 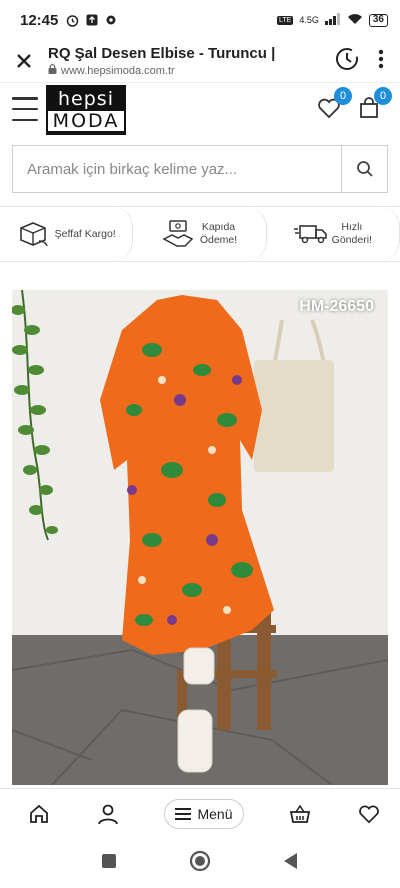 What do you see at coordinates (381, 58) in the screenshot?
I see `more-vertical-icon` at bounding box center [381, 58].